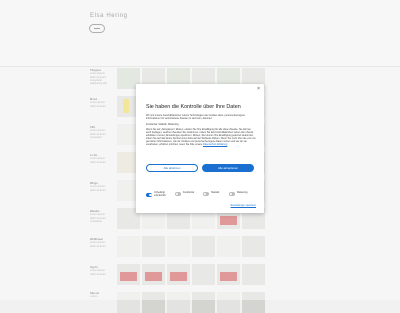 The width and height of the screenshot is (400, 313). What do you see at coordinates (243, 205) in the screenshot?
I see `save-settings-link: Einstellungen speichern` at bounding box center [243, 205].